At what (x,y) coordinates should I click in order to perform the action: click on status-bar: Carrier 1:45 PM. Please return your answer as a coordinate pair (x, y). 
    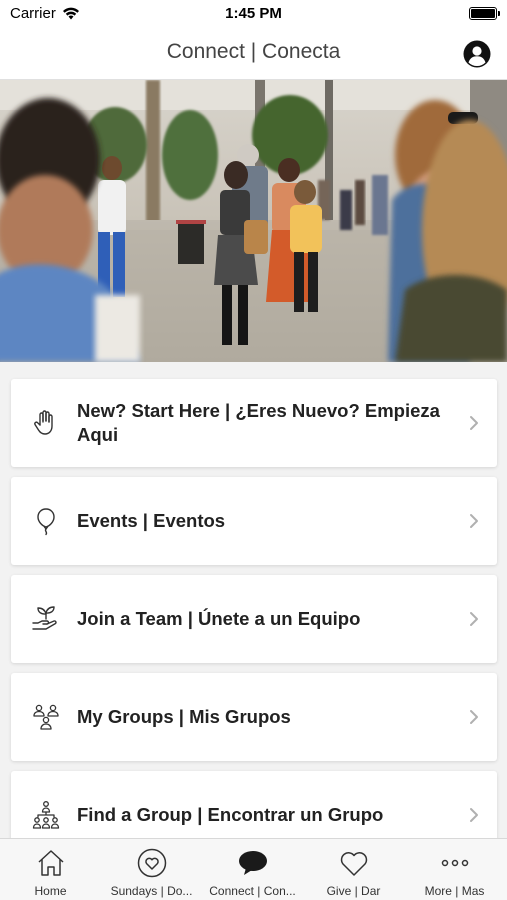
    Looking at the image, I should click on (253, 14).